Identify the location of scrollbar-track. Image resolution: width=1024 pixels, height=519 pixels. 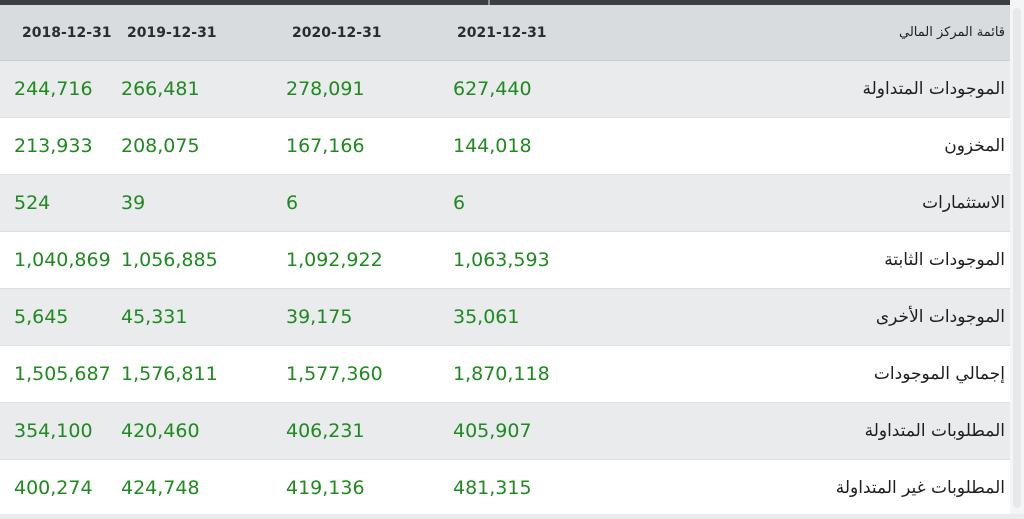
(1017, 258).